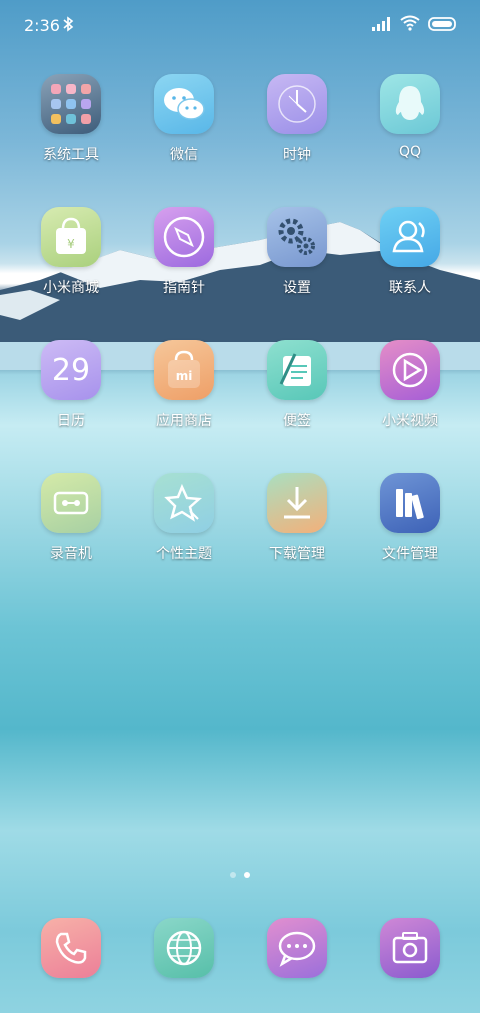 The height and width of the screenshot is (1013, 480). What do you see at coordinates (184, 155) in the screenshot?
I see `app-label: 微信` at bounding box center [184, 155].